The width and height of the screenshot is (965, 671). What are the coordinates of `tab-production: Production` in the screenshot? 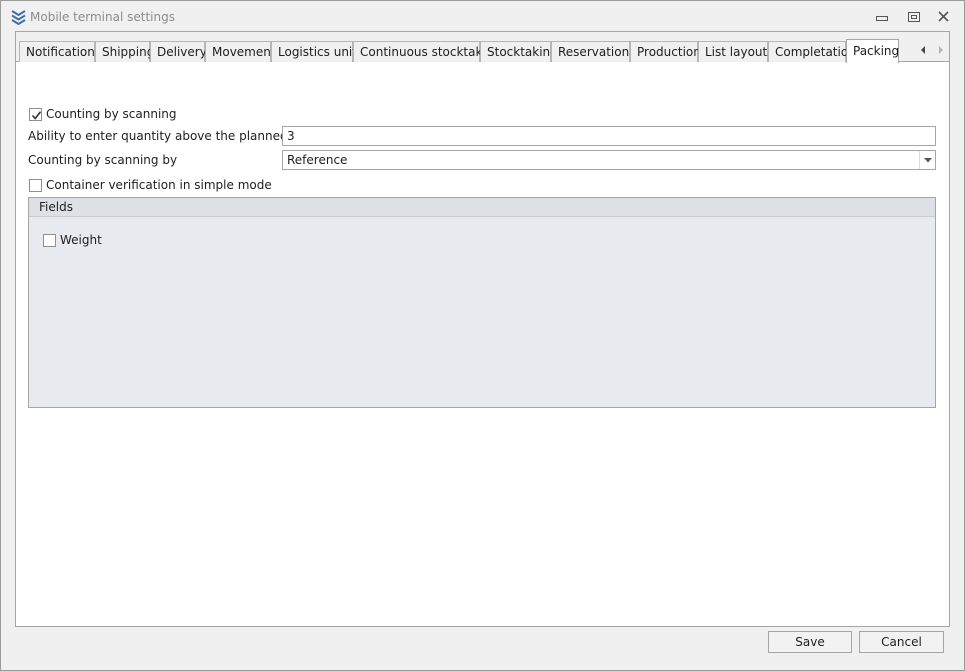 It's located at (665, 51).